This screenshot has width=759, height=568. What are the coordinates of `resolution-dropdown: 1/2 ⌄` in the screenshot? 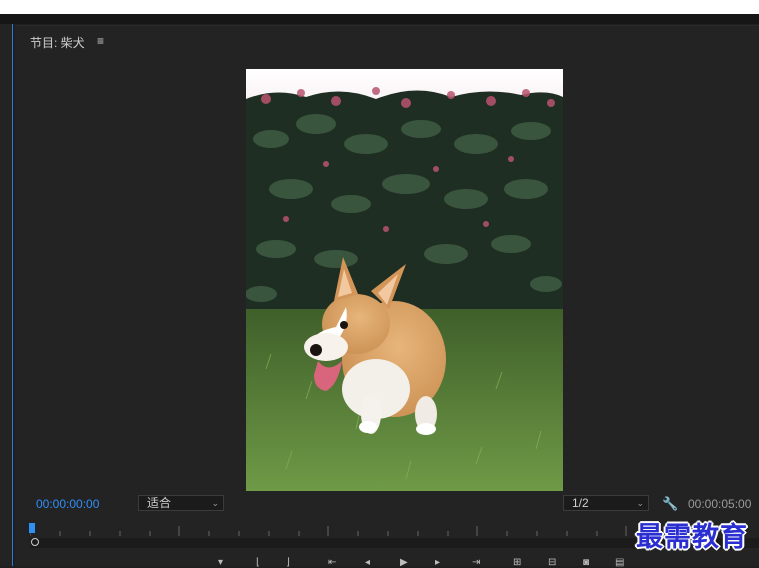 It's located at (606, 503).